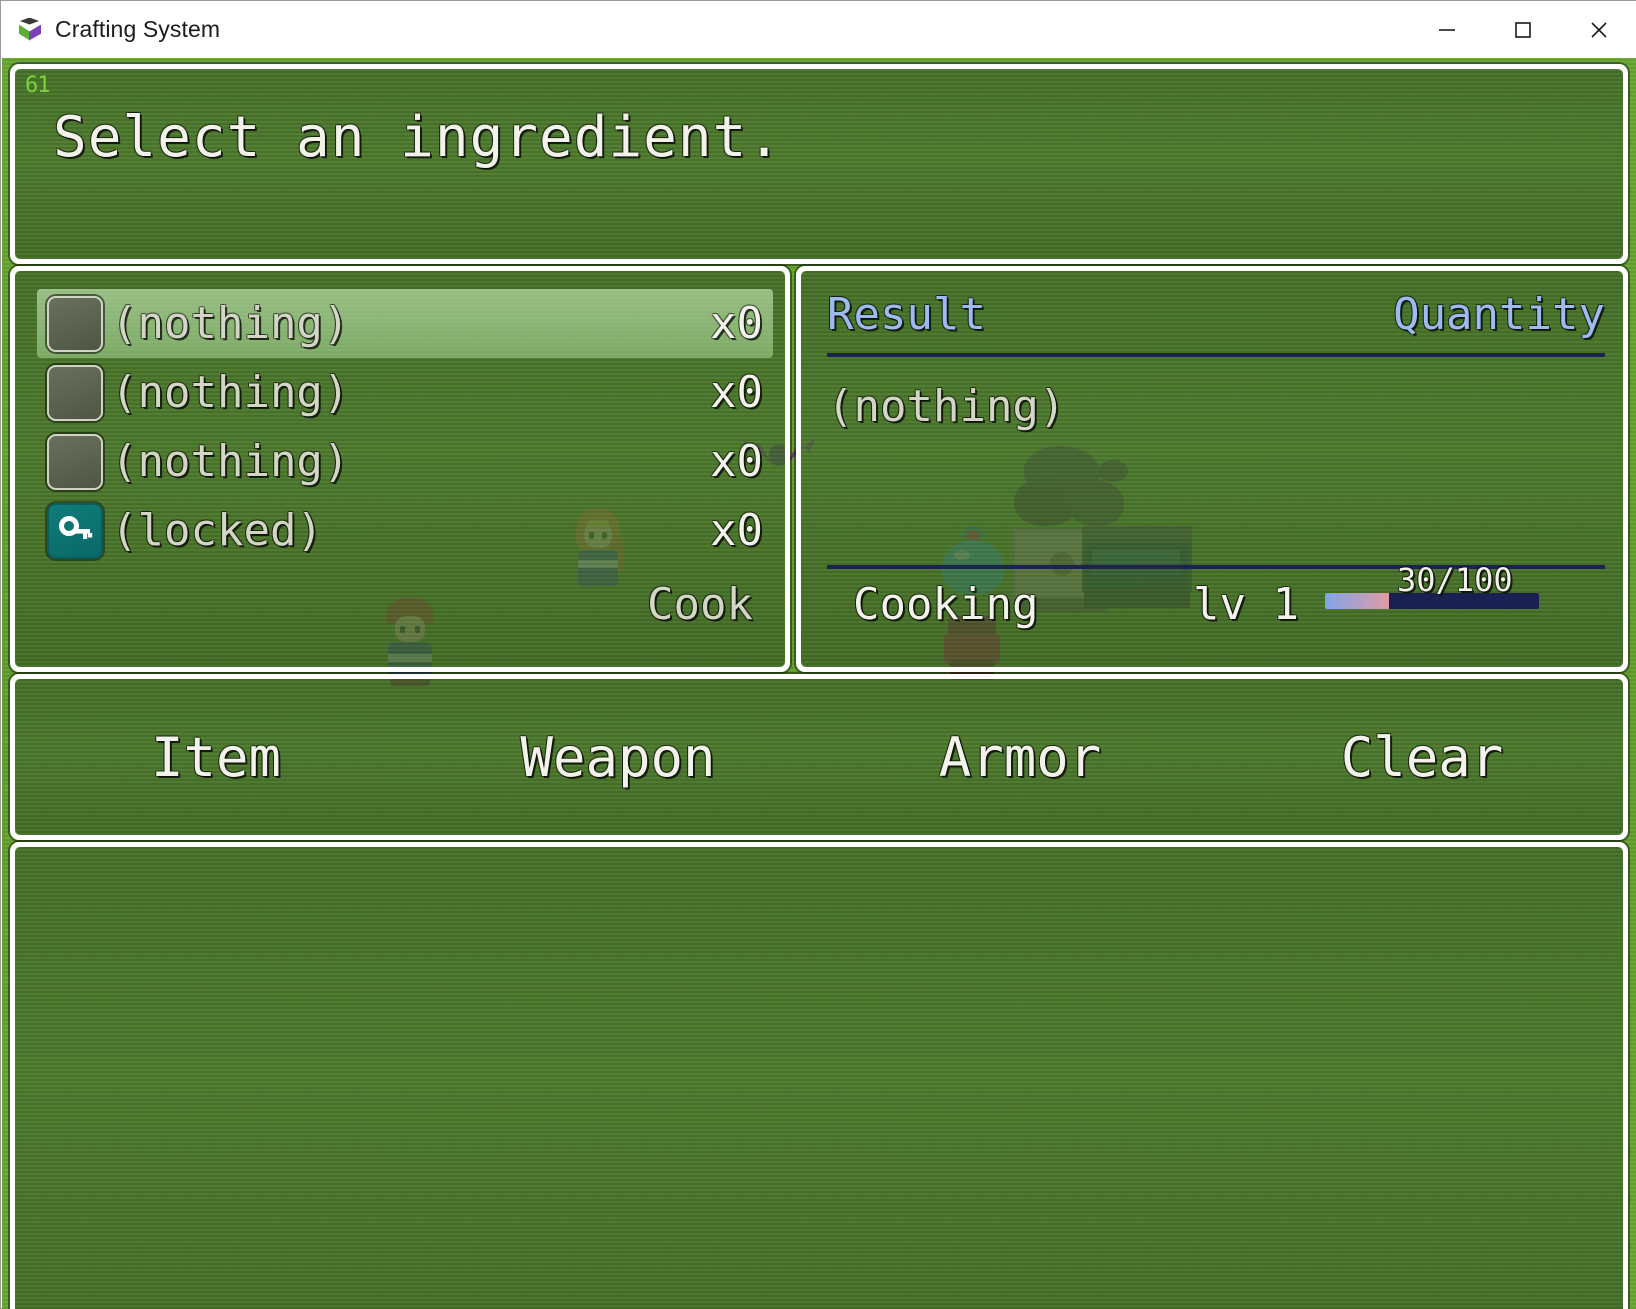 This screenshot has height=1309, width=1636. I want to click on command-label: Armor, so click(1020, 757).